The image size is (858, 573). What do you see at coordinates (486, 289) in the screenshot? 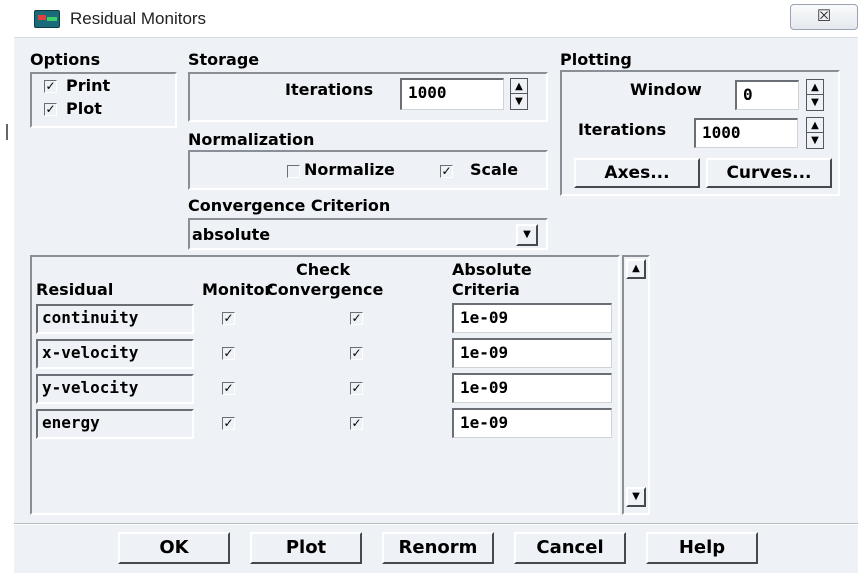
I see `header-criteria: Criteria` at bounding box center [486, 289].